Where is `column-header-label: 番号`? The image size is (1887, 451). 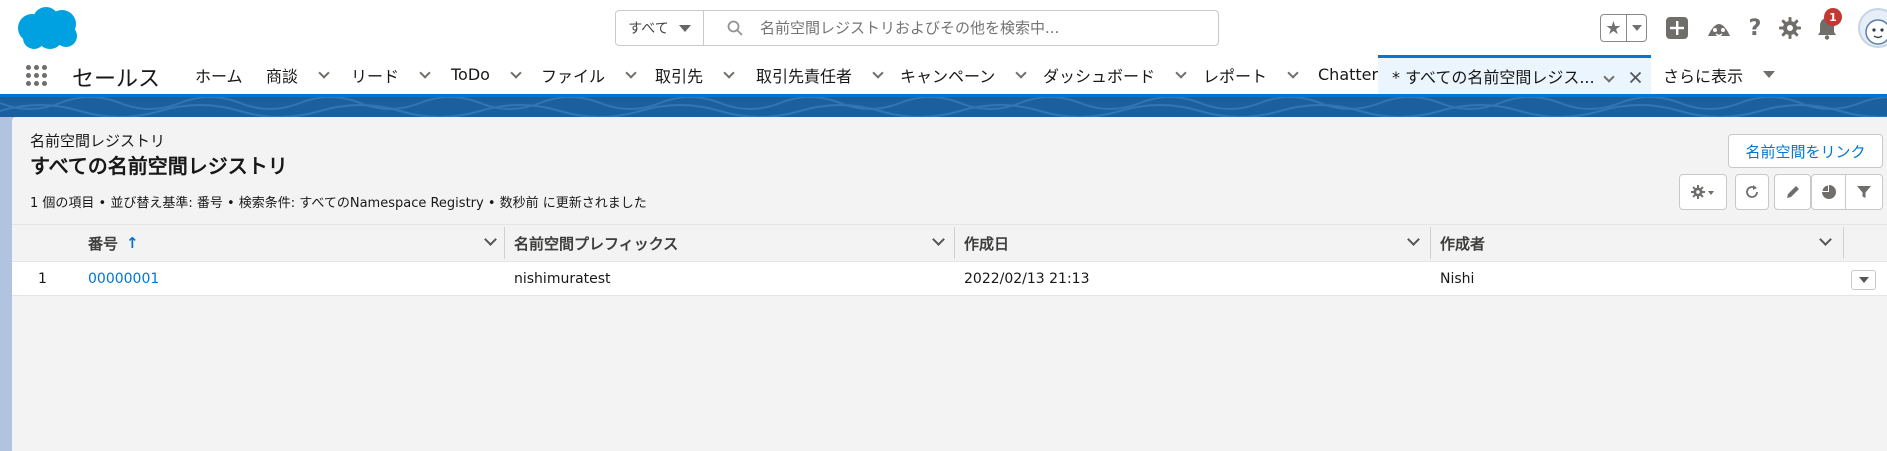 column-header-label: 番号 is located at coordinates (103, 243).